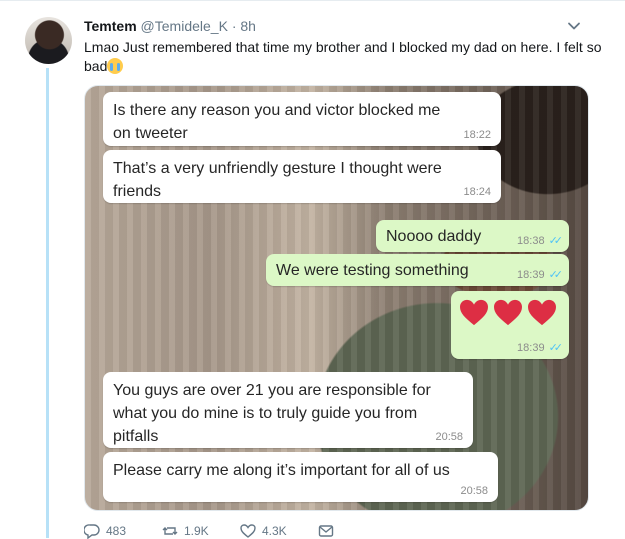 The image size is (625, 539). What do you see at coordinates (312, 0) in the screenshot?
I see `top-divider` at bounding box center [312, 0].